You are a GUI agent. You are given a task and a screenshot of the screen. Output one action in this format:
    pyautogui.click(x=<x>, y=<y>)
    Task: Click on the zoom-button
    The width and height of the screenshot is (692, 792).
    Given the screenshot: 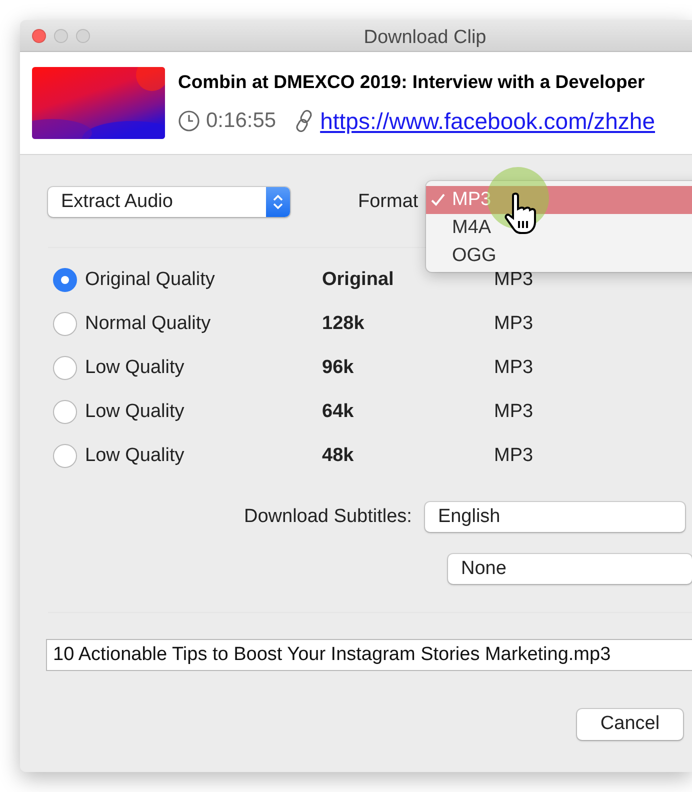 What is the action you would take?
    pyautogui.click(x=83, y=35)
    